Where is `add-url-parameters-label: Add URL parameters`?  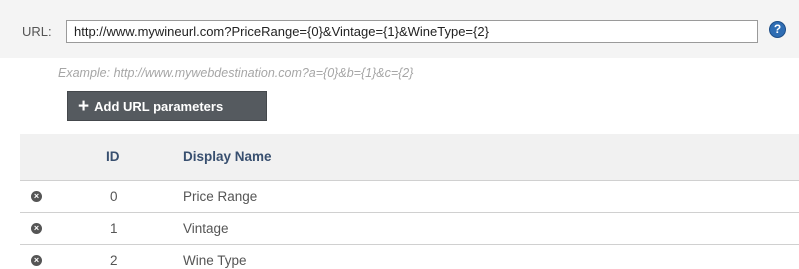
add-url-parameters-label: Add URL parameters is located at coordinates (159, 106).